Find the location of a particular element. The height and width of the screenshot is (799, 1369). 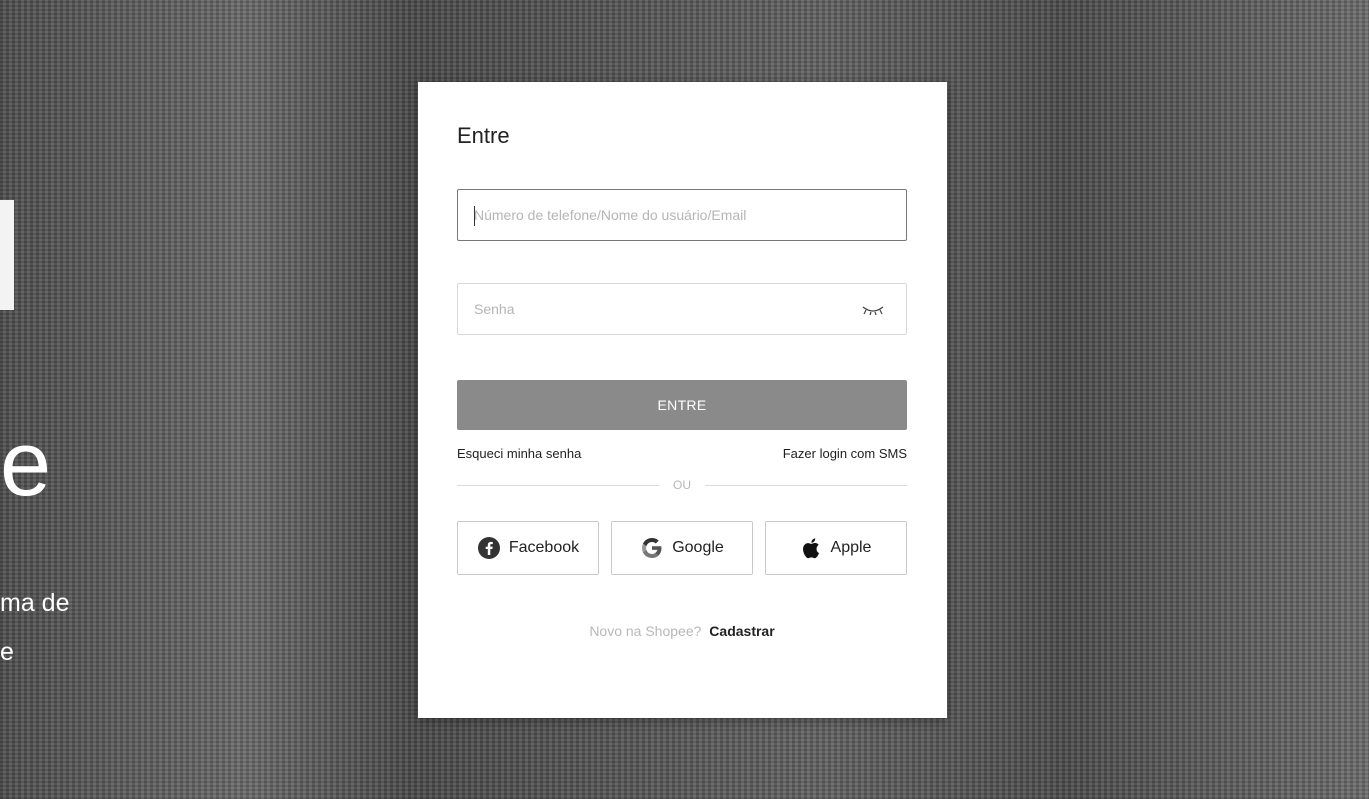

signup-prompt-text: Novo na Shopee? is located at coordinates (645, 631).